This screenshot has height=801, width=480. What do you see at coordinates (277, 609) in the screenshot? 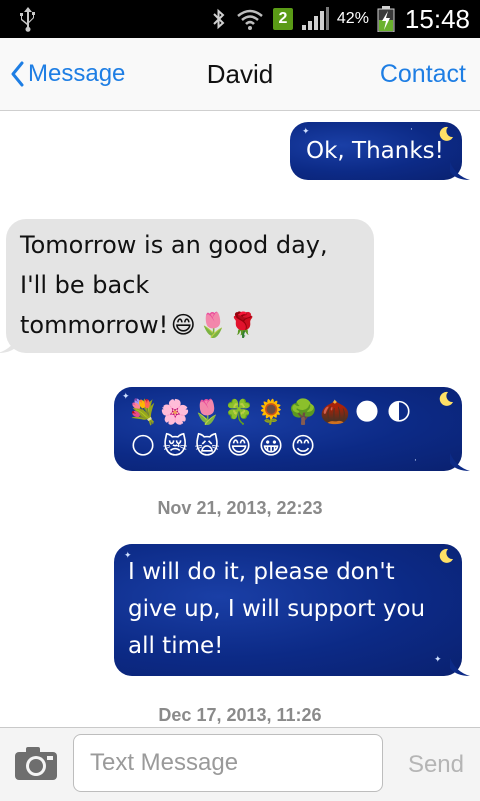
I see `message-line: give up, I will support you` at bounding box center [277, 609].